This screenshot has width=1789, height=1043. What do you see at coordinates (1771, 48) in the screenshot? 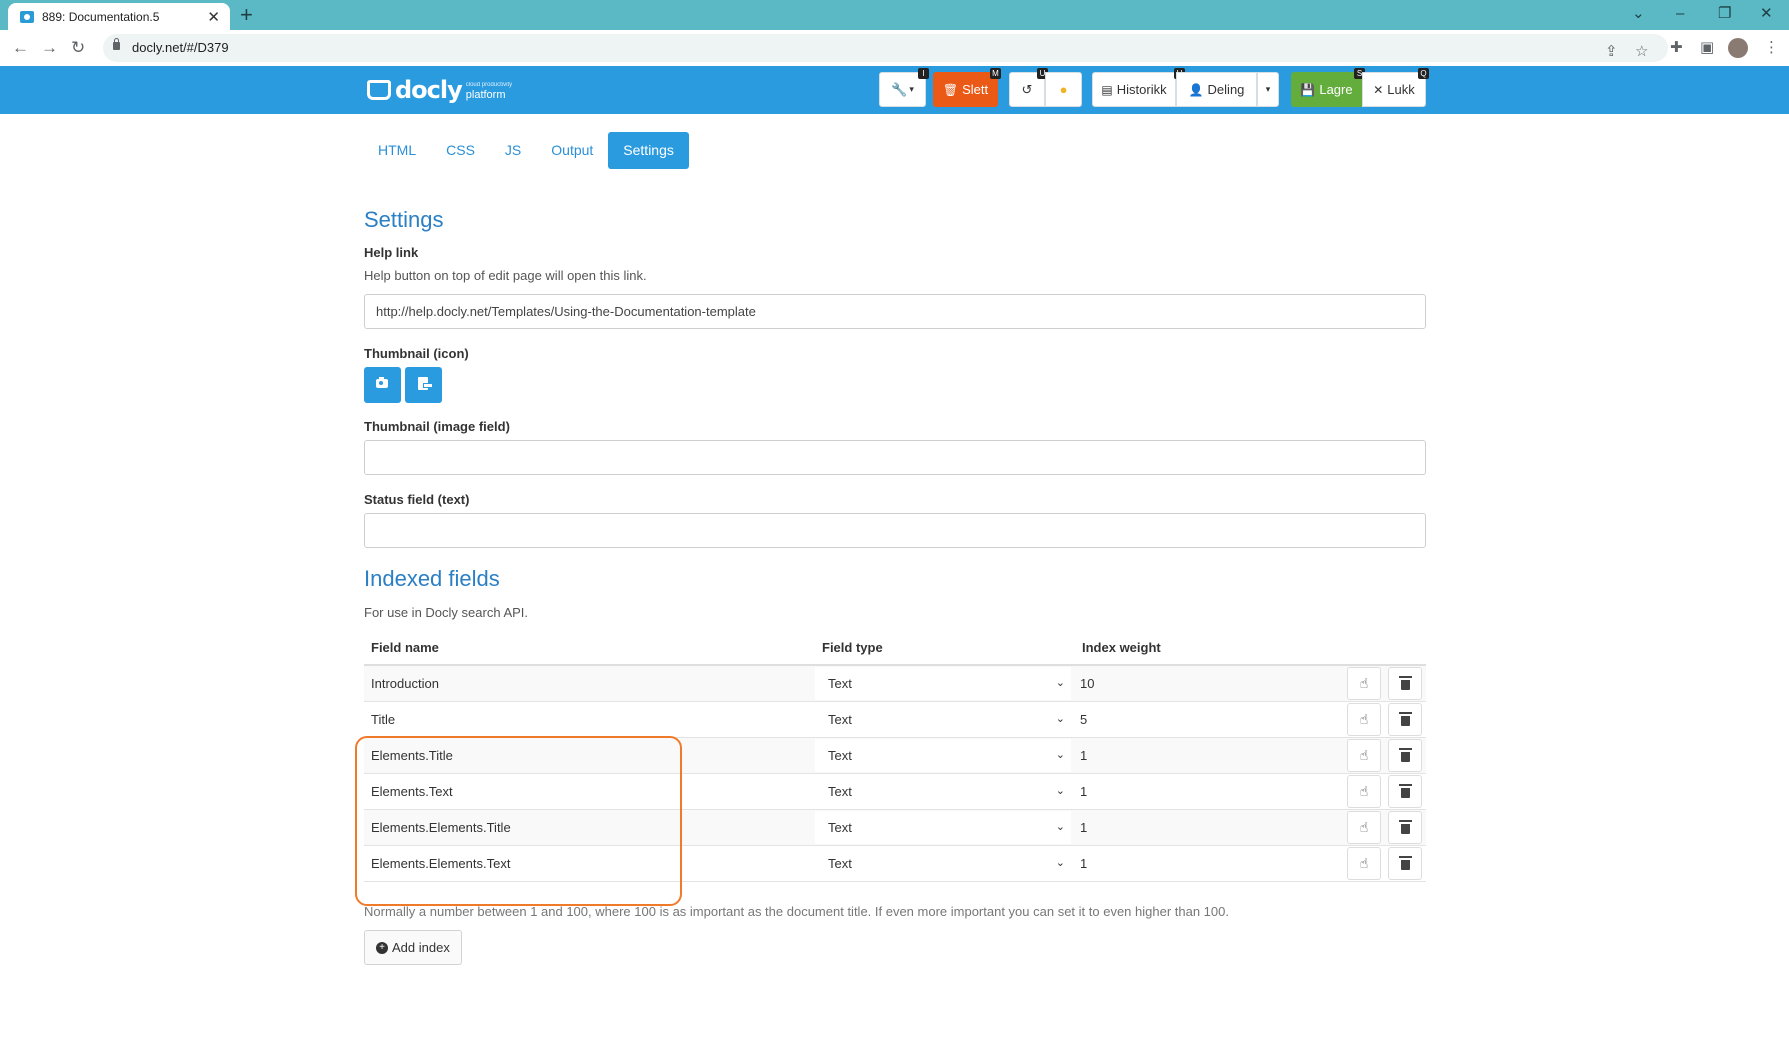
I see `browser-menu-icon: ⋮` at bounding box center [1771, 48].